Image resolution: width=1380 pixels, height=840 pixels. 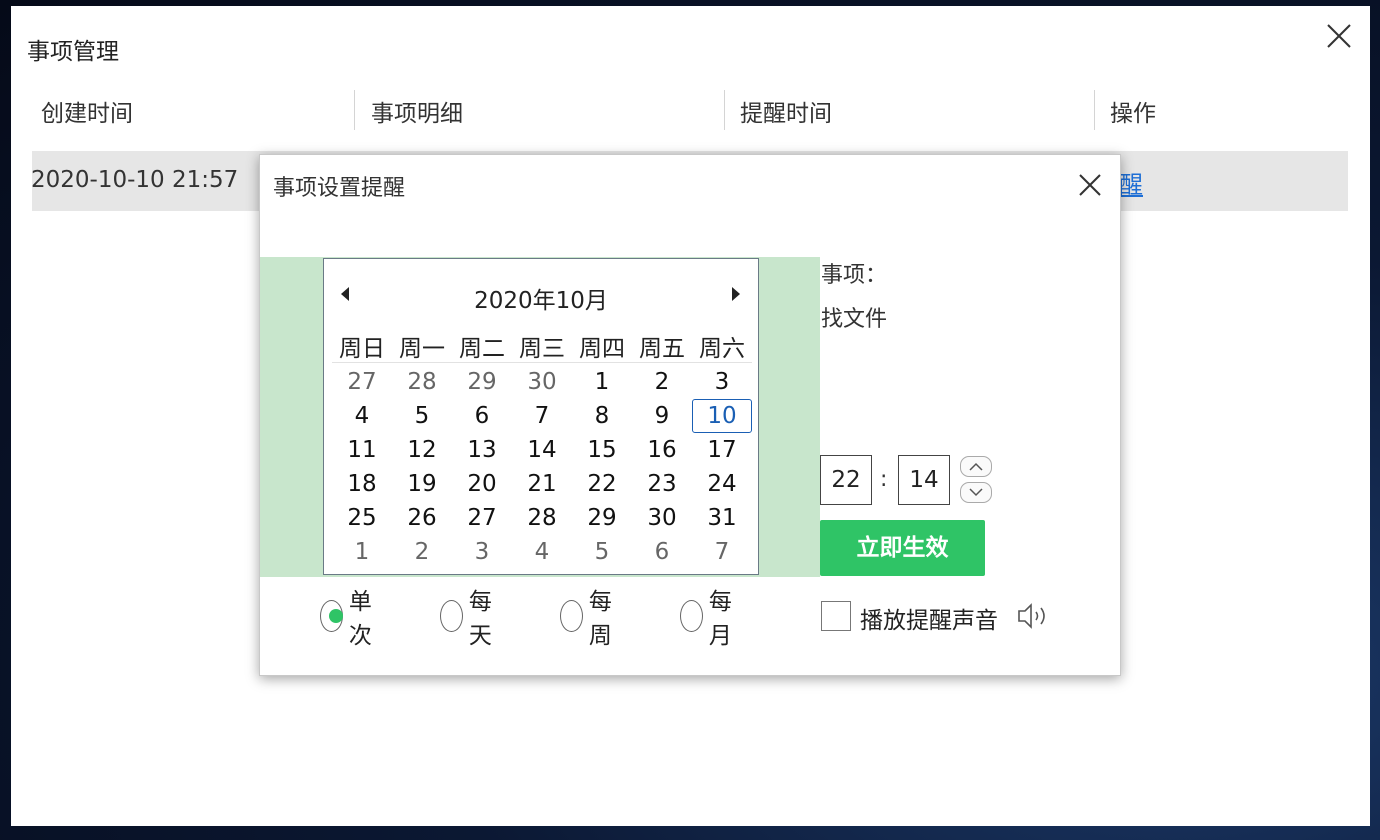 What do you see at coordinates (1131, 182) in the screenshot?
I see `row-remind-link: 醒` at bounding box center [1131, 182].